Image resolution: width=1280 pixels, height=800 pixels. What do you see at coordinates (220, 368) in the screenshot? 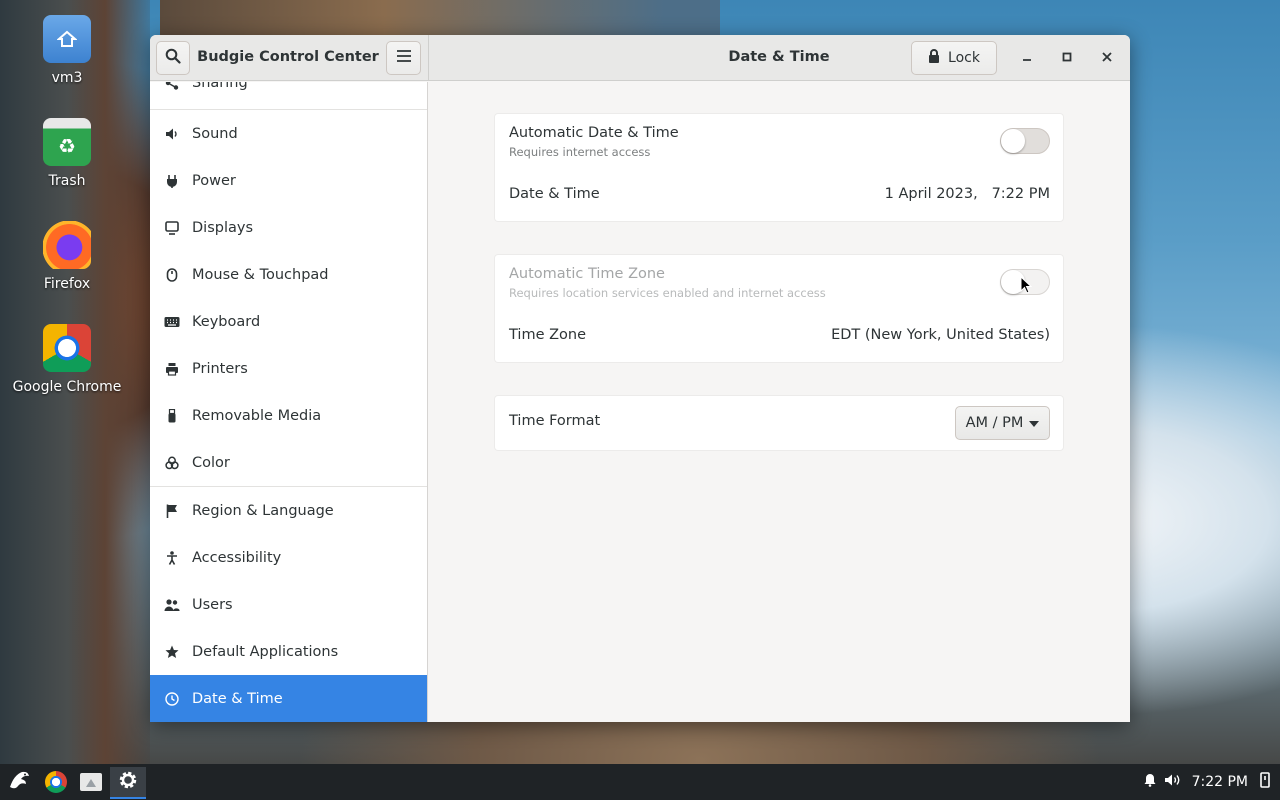
I see `sidebar-item-label: Printers` at bounding box center [220, 368].